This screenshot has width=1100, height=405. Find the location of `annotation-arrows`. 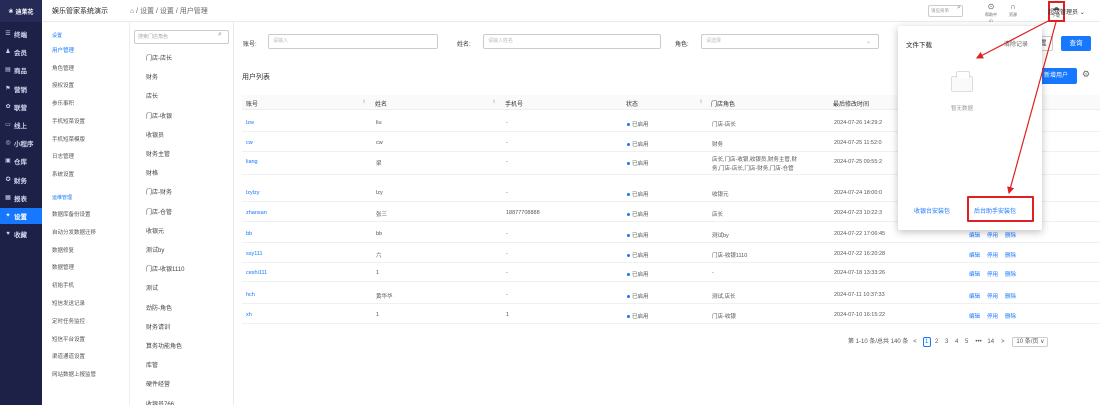

annotation-arrows is located at coordinates (1016, 107).